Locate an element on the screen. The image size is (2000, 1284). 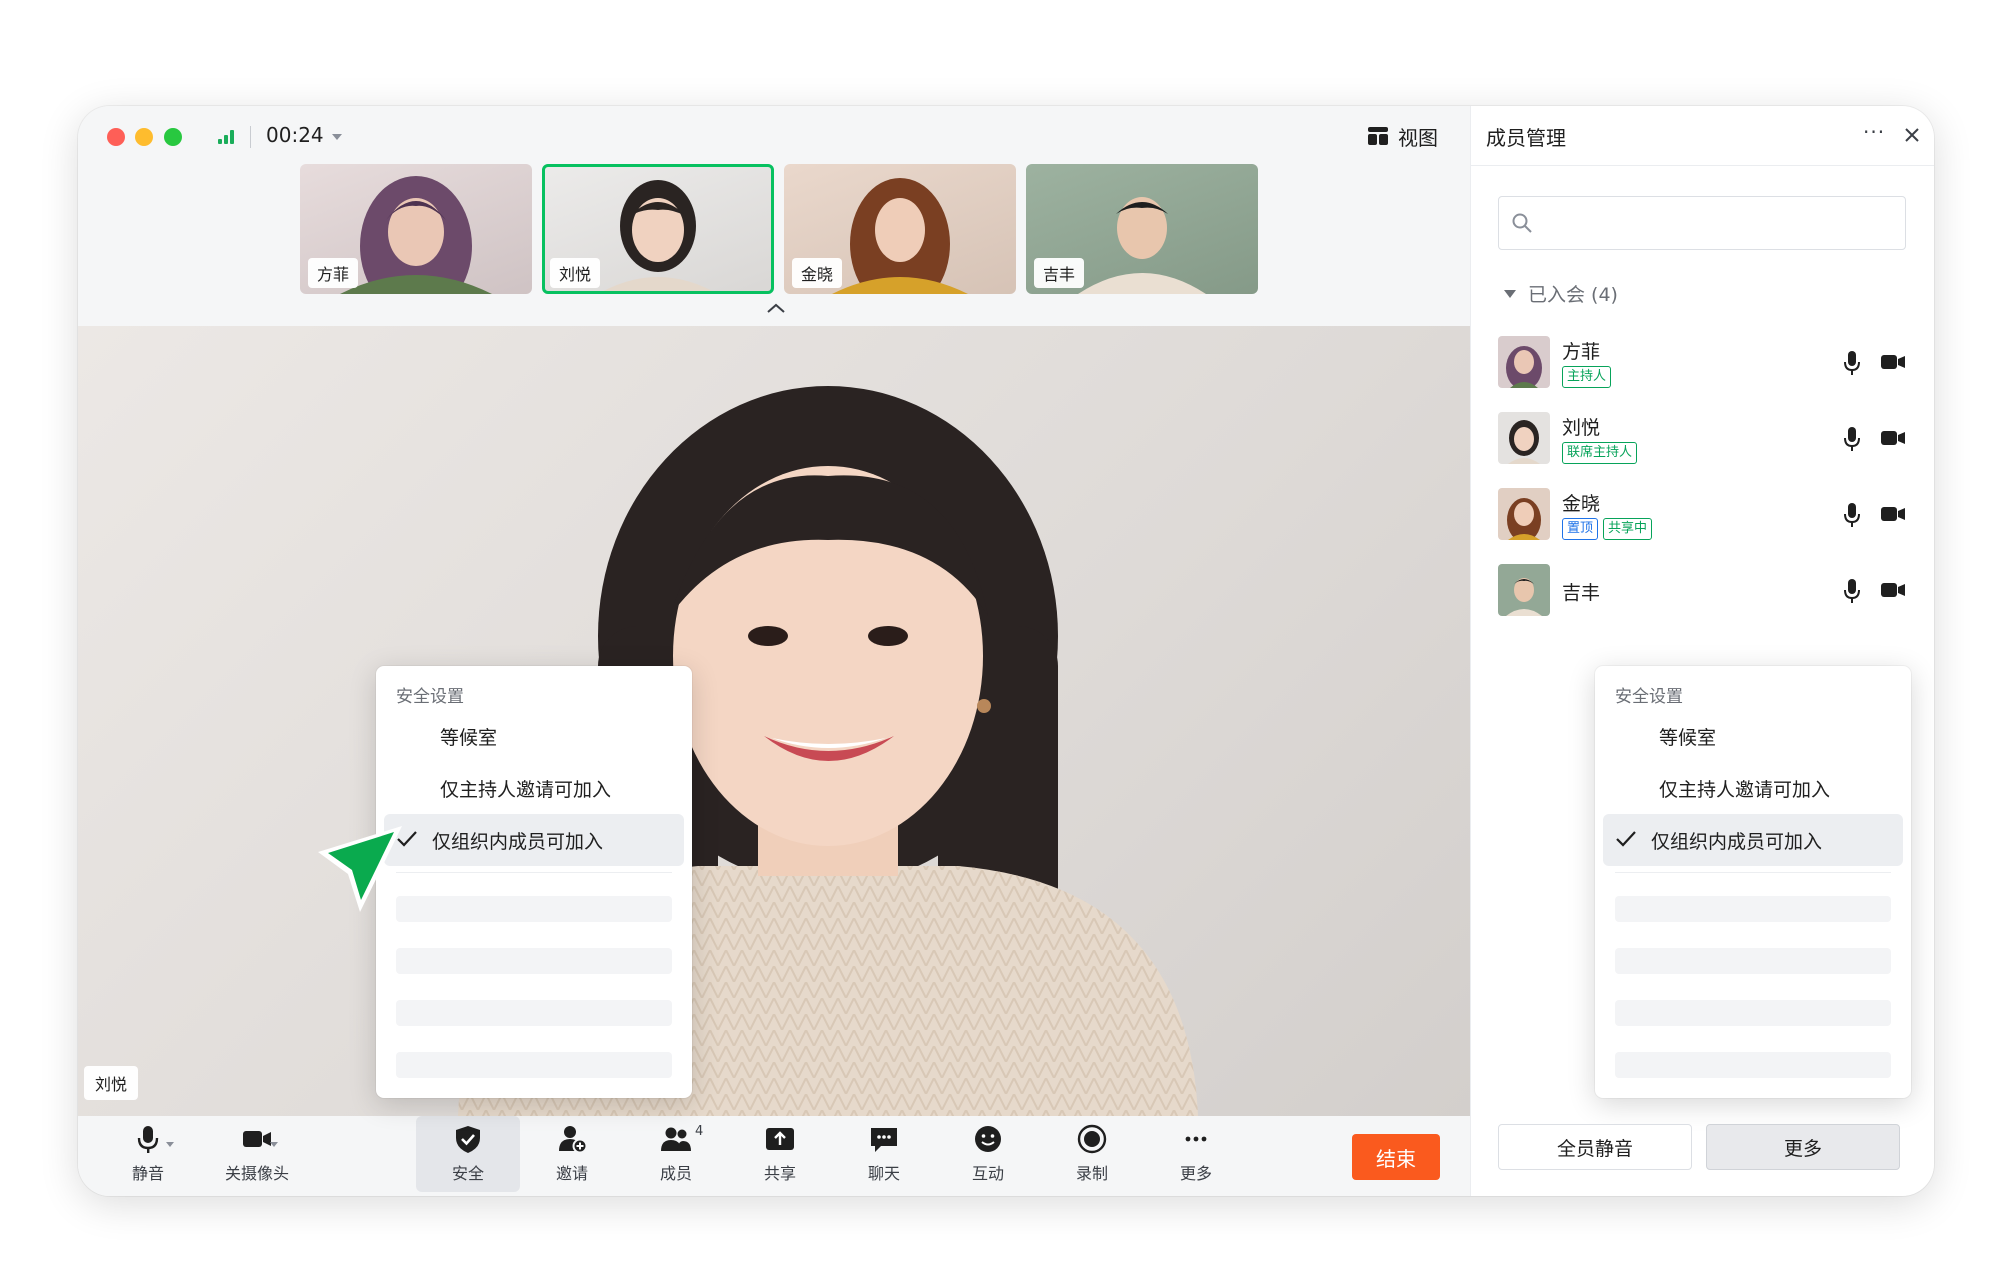
chat-label: 聊天 is located at coordinates (883, 1173).